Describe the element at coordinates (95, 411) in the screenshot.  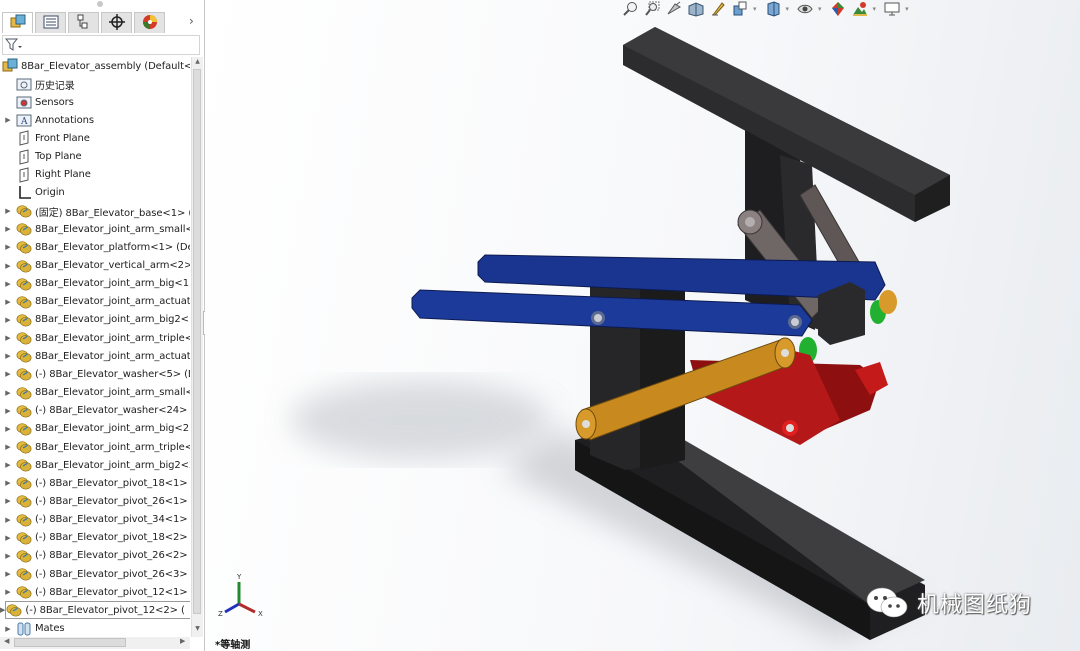
I see `tree-item: ▶ (-) 8Bar_Elevator_washer<24> (` at that location.